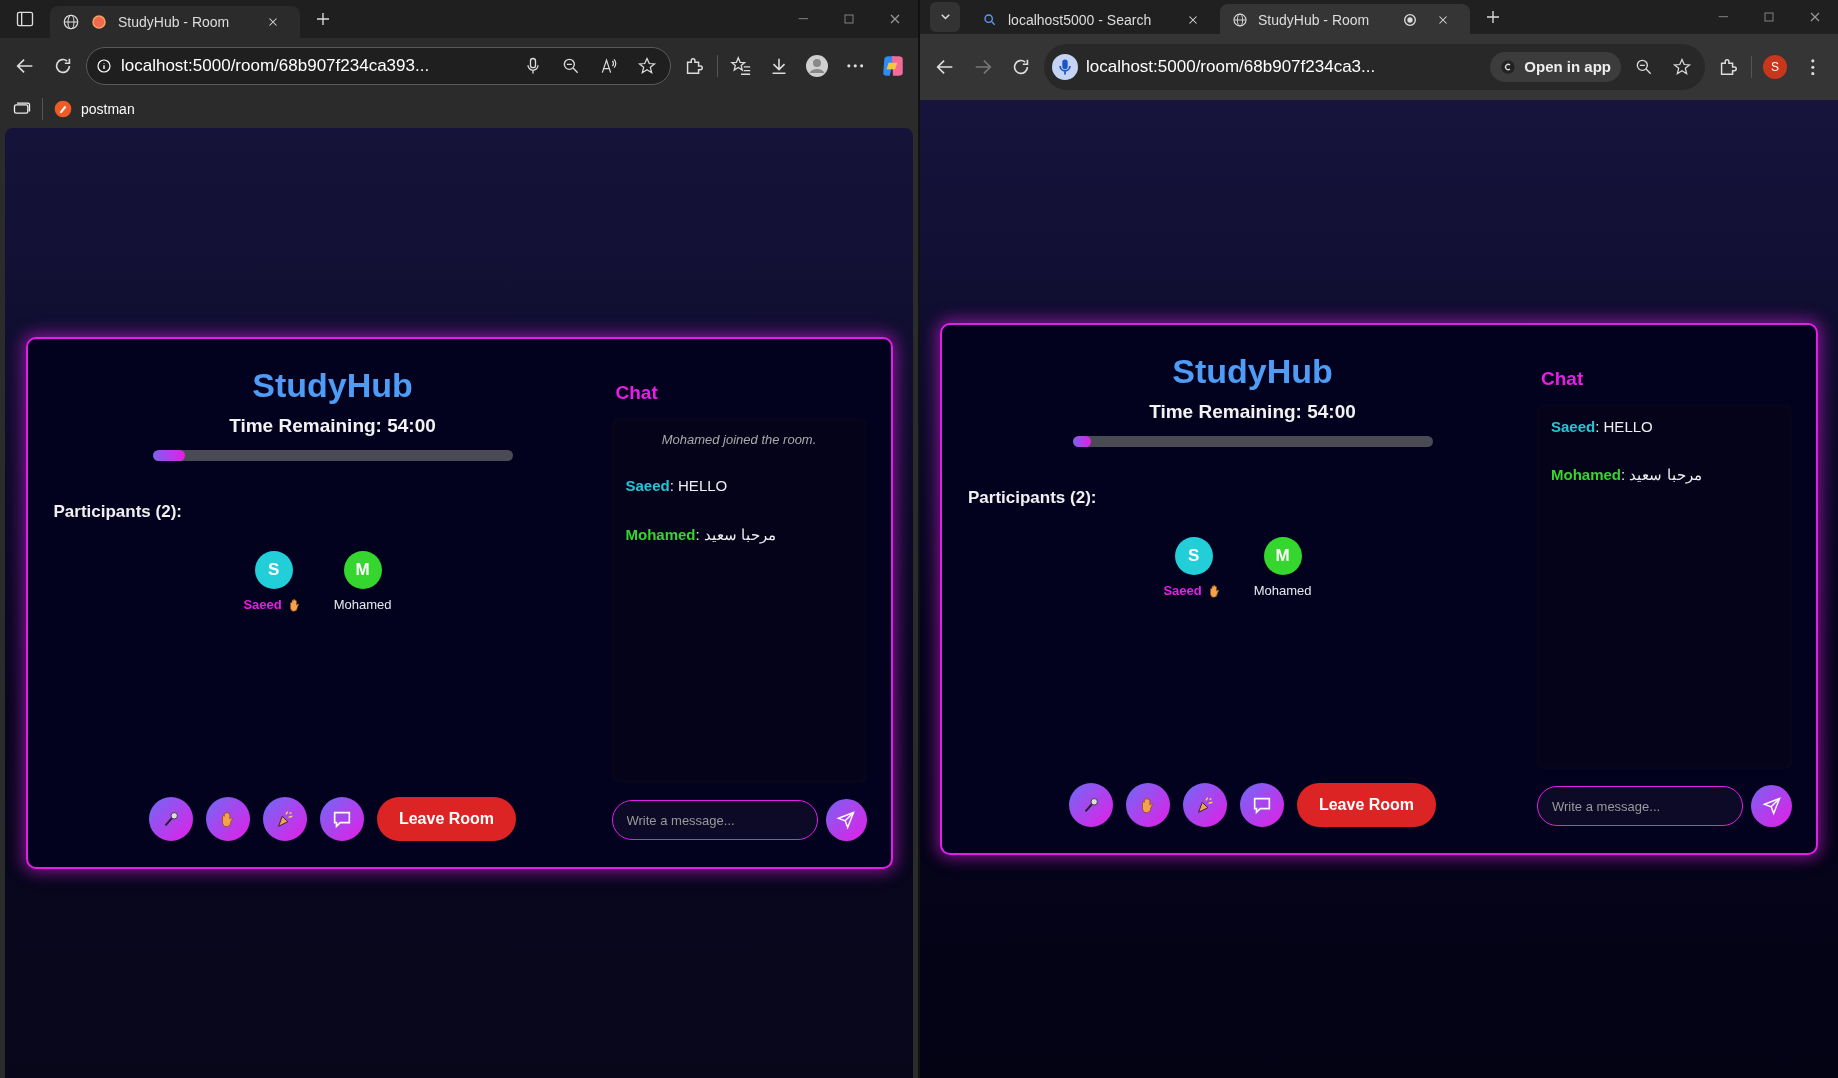 Image resolution: width=1838 pixels, height=1078 pixels. Describe the element at coordinates (739, 439) in the screenshot. I see `system-message: Mohamed joined the room.` at that location.